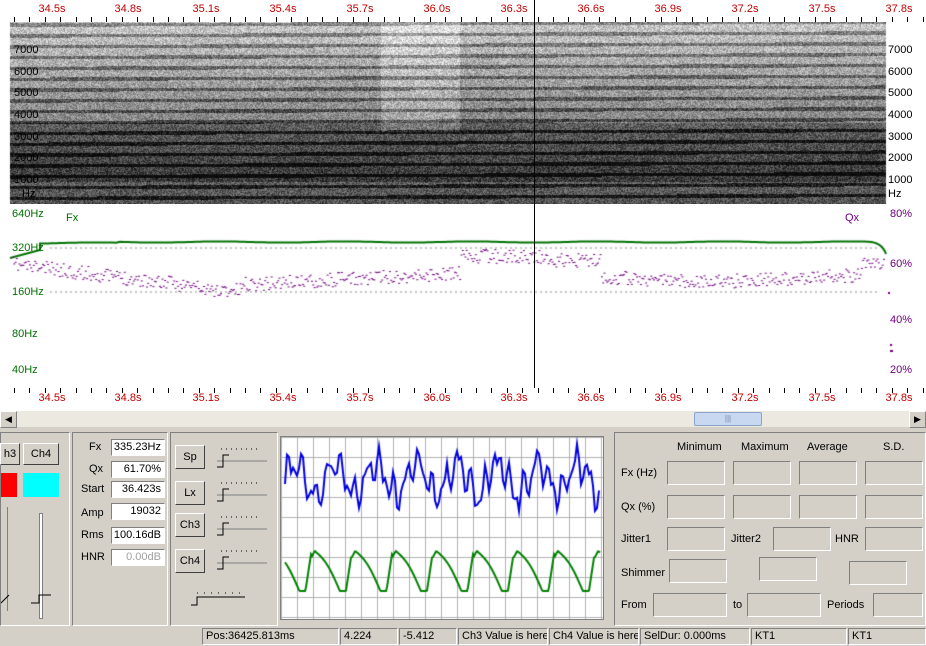  Describe the element at coordinates (900, 158) in the screenshot. I see `frequency-label: 2000` at that location.